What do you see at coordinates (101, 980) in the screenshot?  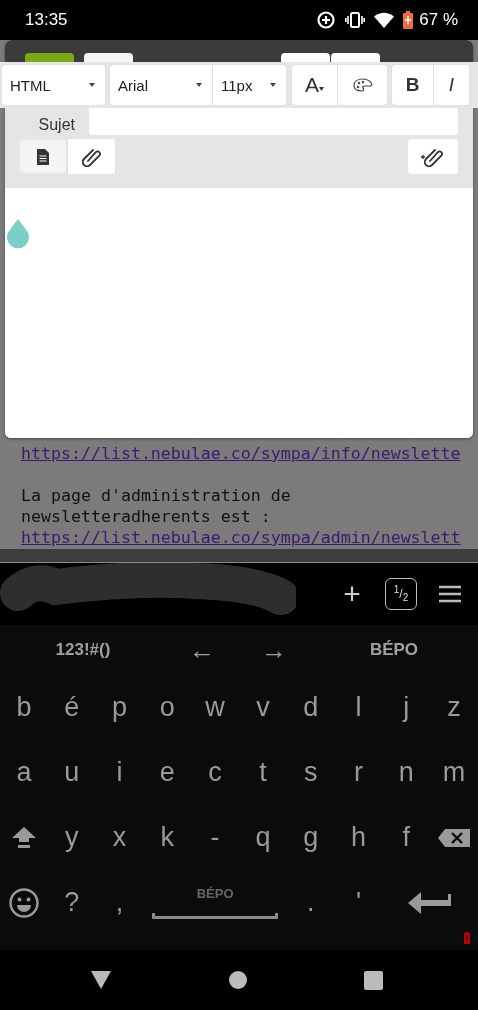 I see `back-icon` at bounding box center [101, 980].